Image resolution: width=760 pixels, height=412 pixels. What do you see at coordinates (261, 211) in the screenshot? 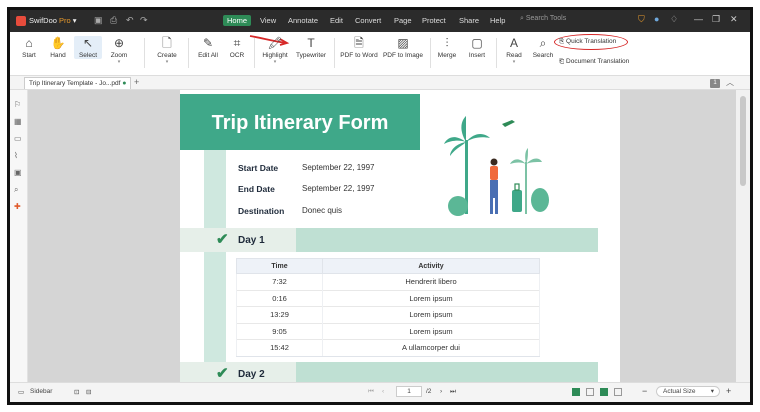
I see `destination-label: Destination` at bounding box center [261, 211].